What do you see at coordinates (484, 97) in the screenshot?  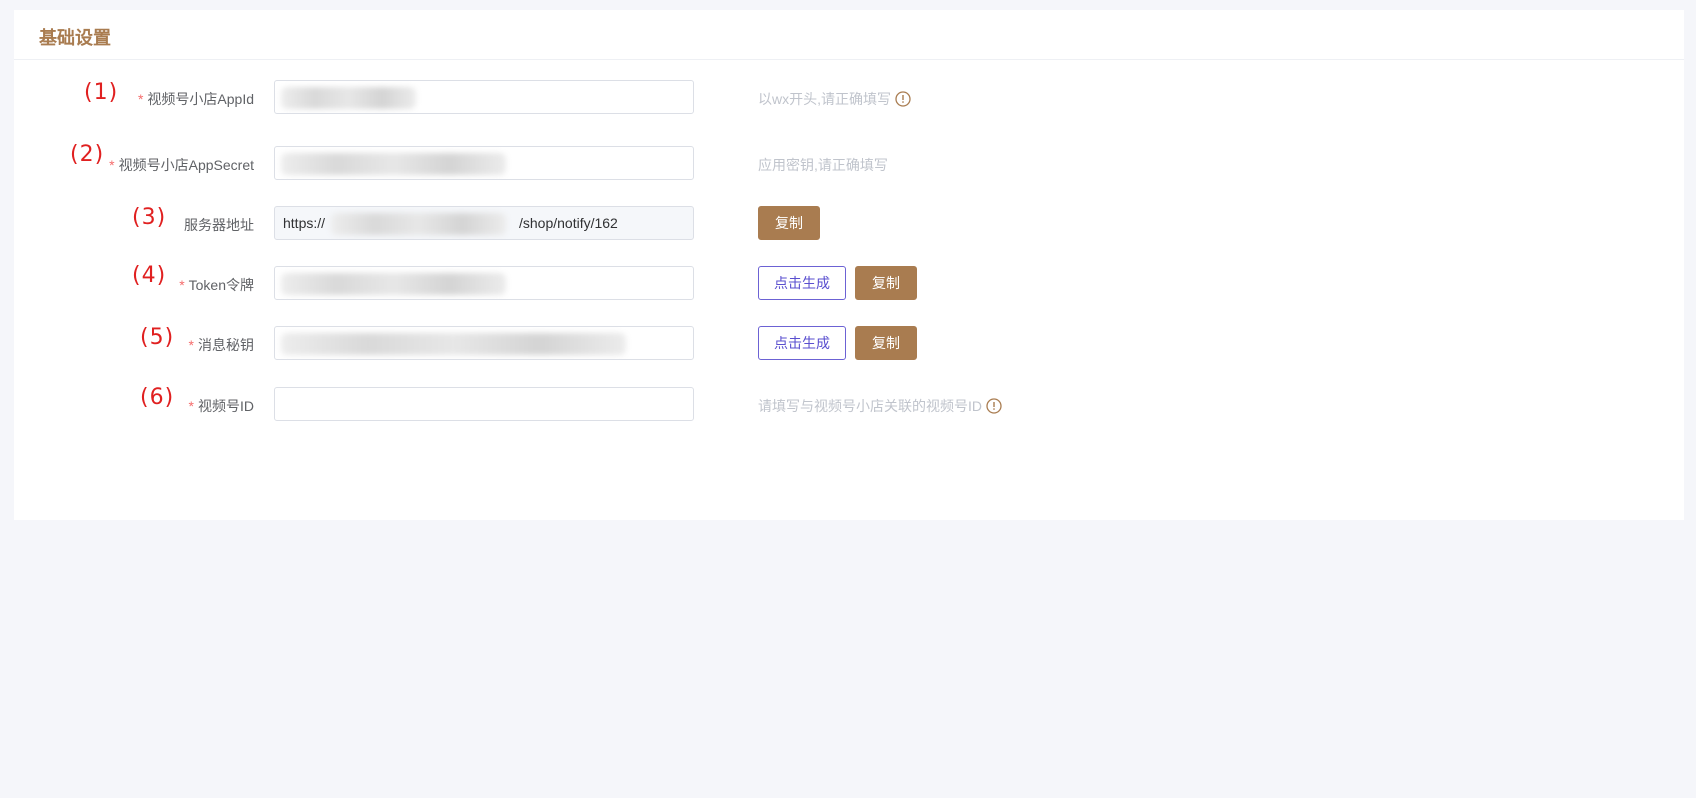 I see `appid-input` at bounding box center [484, 97].